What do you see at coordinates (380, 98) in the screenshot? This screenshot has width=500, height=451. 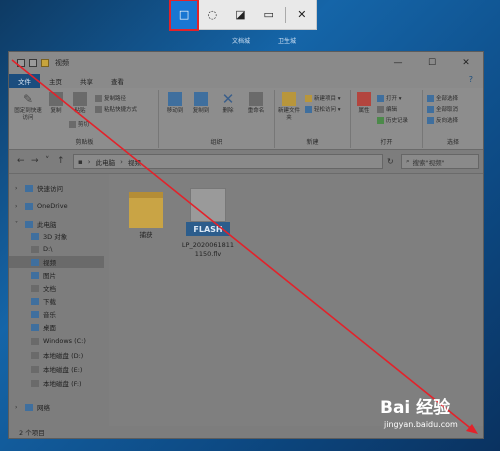 I see `open-icon` at bounding box center [380, 98].